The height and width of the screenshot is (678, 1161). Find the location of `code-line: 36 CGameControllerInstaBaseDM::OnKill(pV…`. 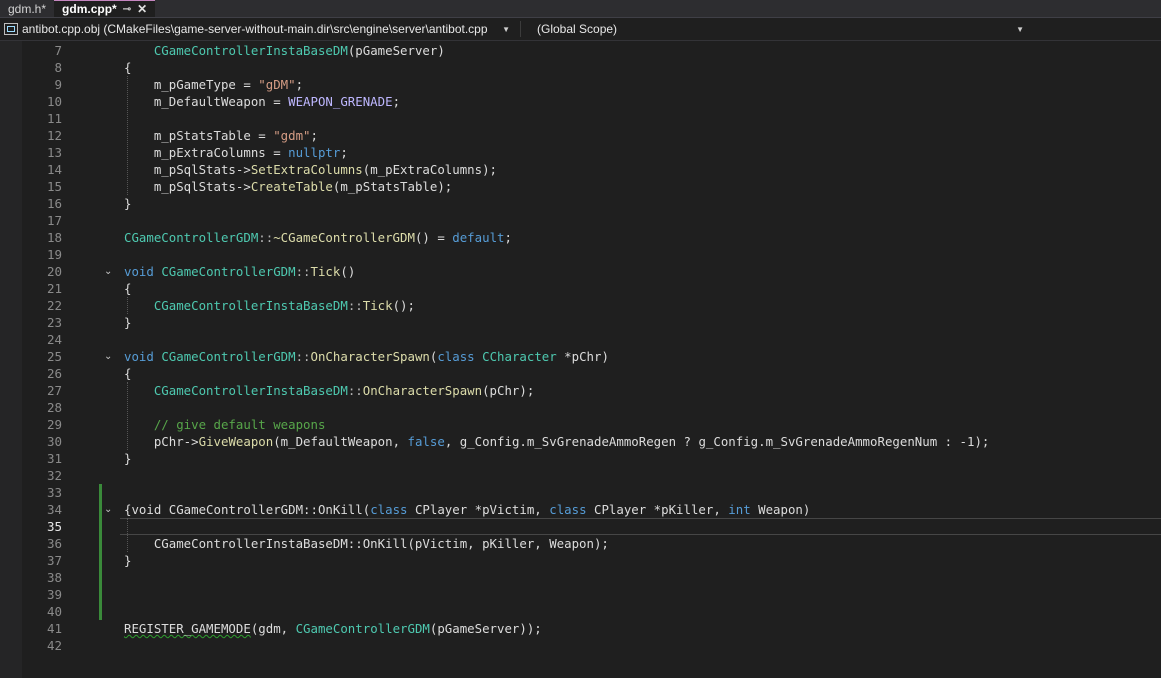

code-line: 36 CGameControllerInstaBaseDM::OnKill(pV… is located at coordinates (580, 543).